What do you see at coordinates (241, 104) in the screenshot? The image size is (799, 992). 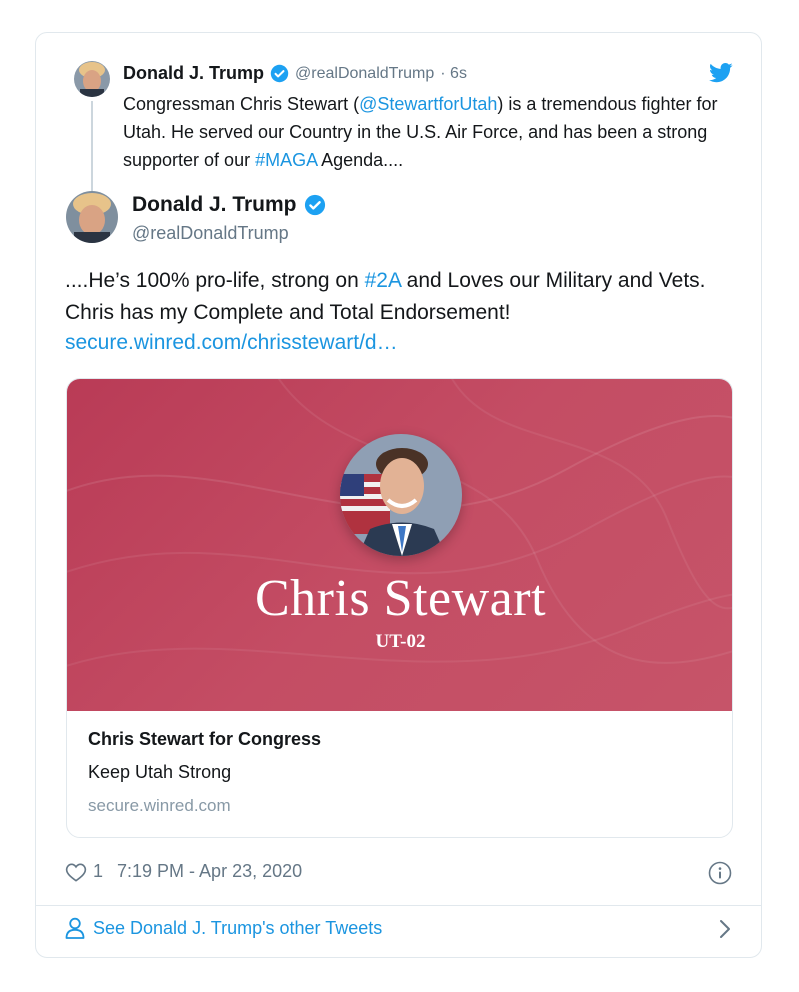 I see `quoted-text-part: Congressman Chris Stewart (` at bounding box center [241, 104].